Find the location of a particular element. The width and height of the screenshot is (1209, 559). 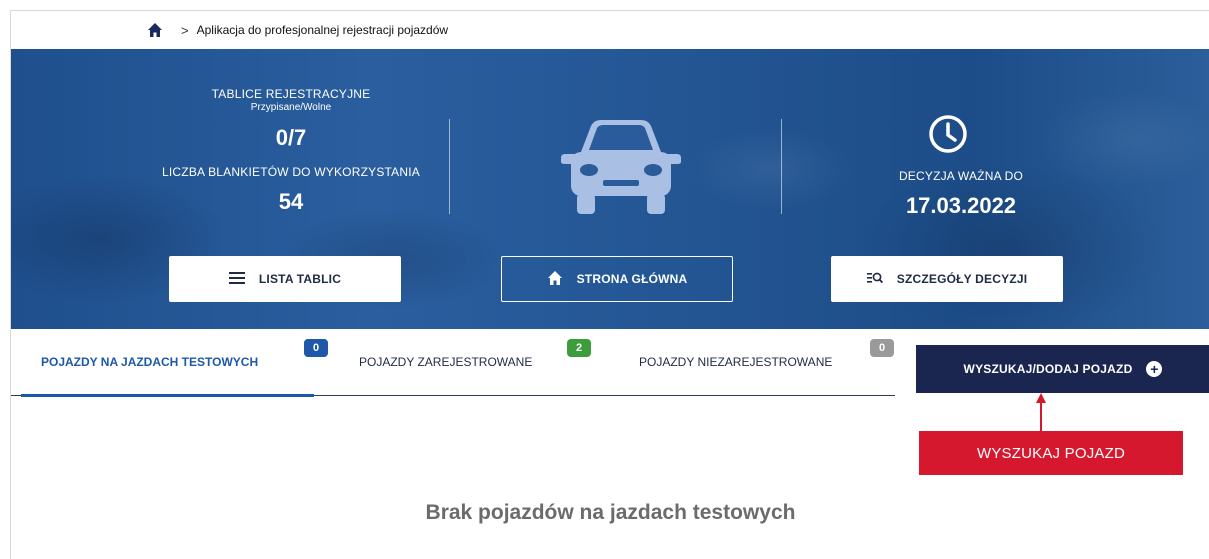

plates-sub-label: Przypisane/Wolne is located at coordinates (291, 107).